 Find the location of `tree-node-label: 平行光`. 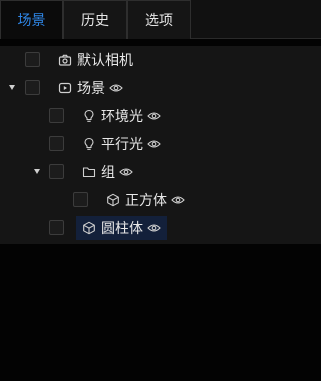

tree-node-label: 平行光 is located at coordinates (122, 145).